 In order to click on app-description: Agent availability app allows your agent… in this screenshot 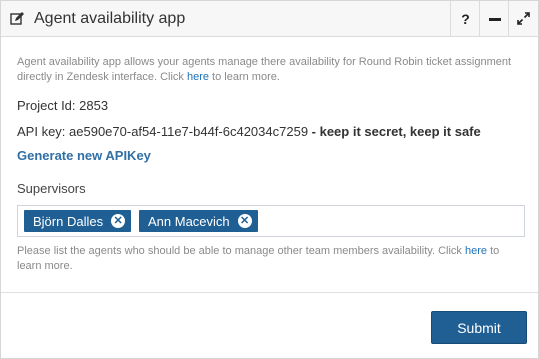, I will do `click(264, 69)`.